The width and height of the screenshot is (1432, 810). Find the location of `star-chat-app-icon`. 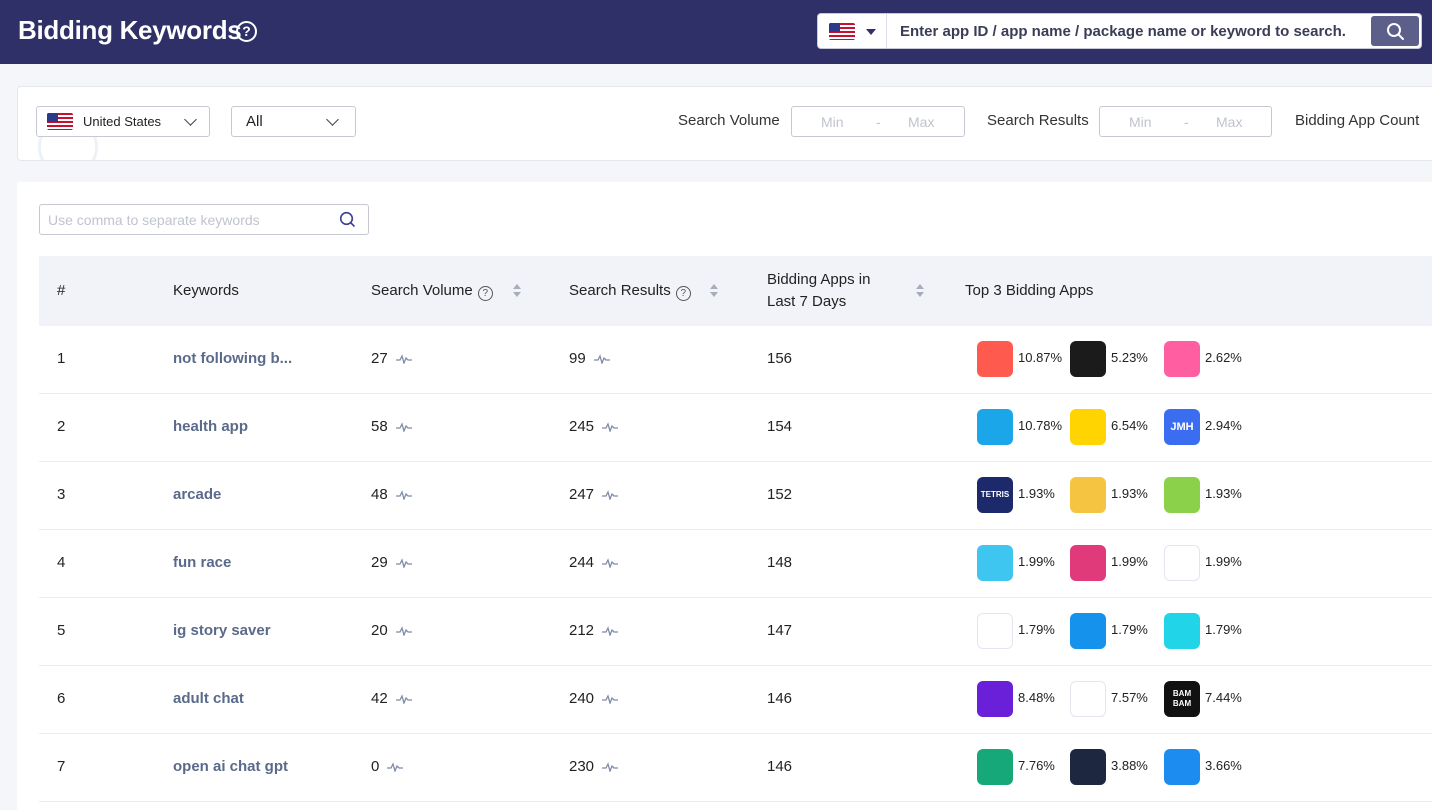

star-chat-app-icon is located at coordinates (995, 699).